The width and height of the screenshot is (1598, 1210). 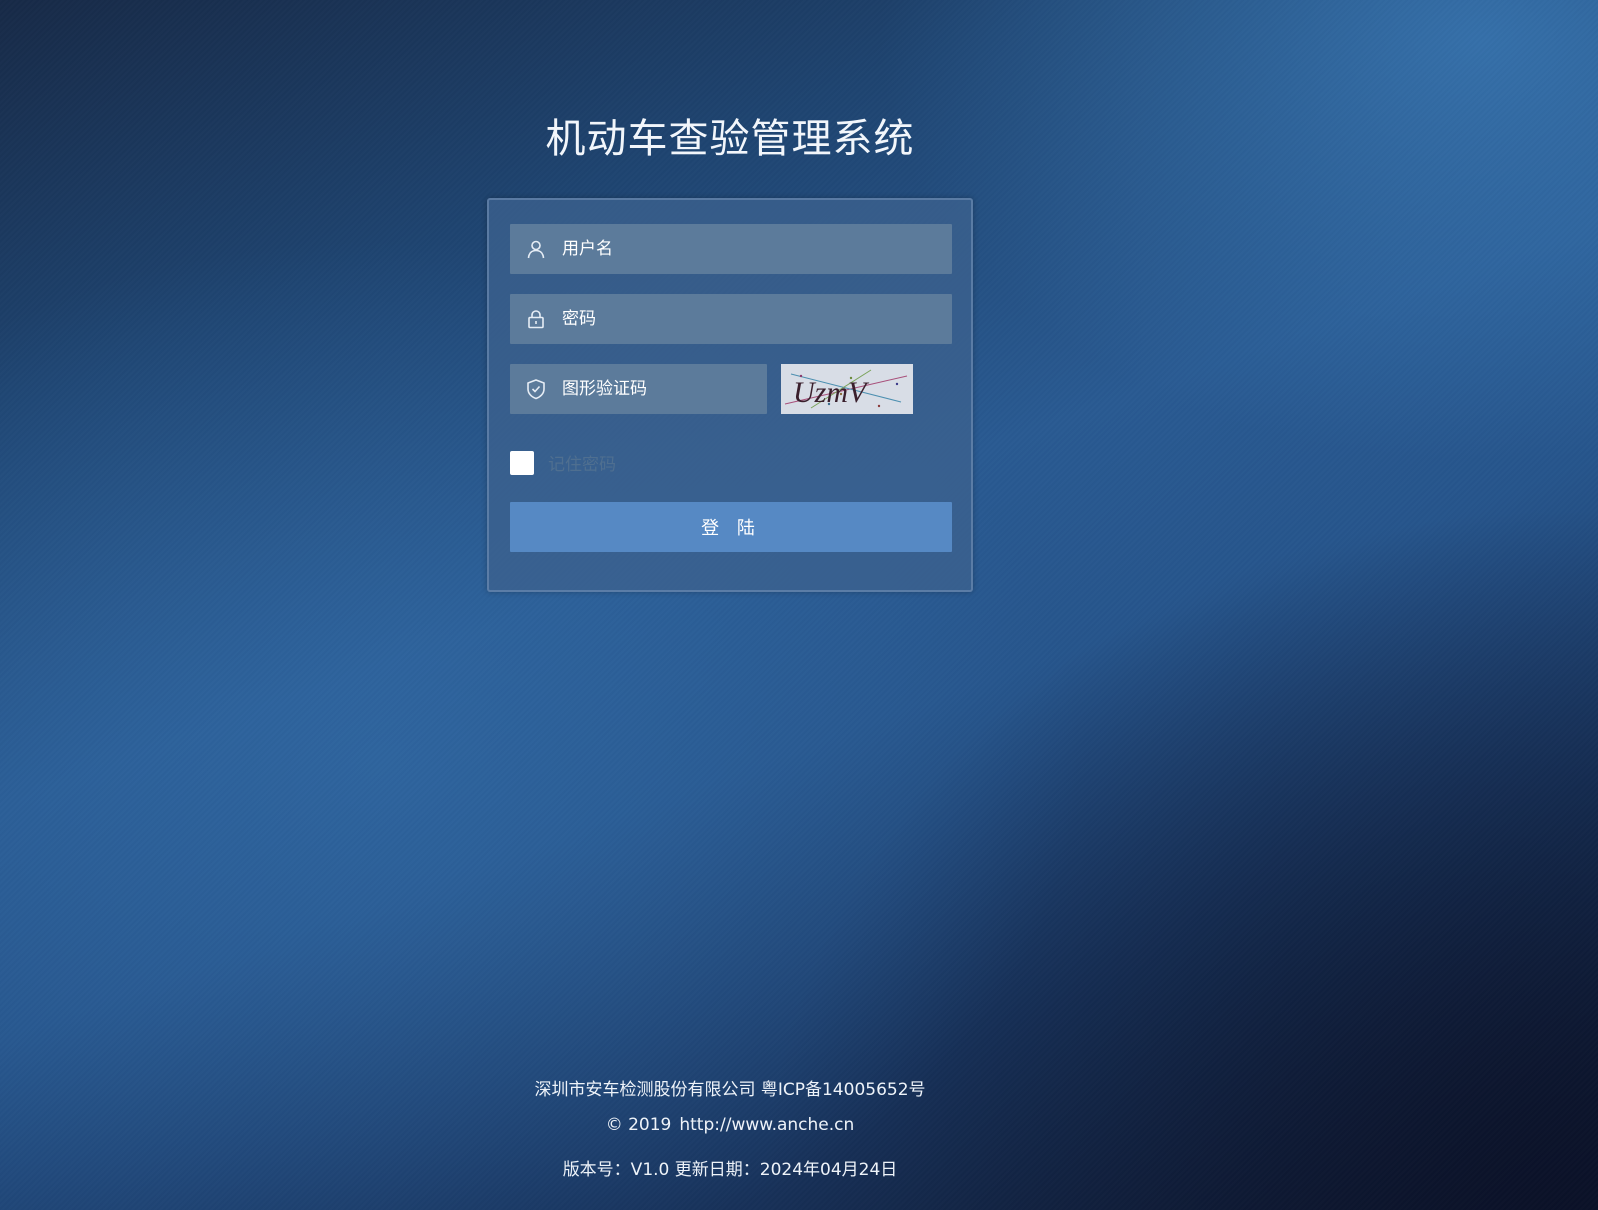 What do you see at coordinates (730, 139) in the screenshot?
I see `page-title: 机动车查验管理系统` at bounding box center [730, 139].